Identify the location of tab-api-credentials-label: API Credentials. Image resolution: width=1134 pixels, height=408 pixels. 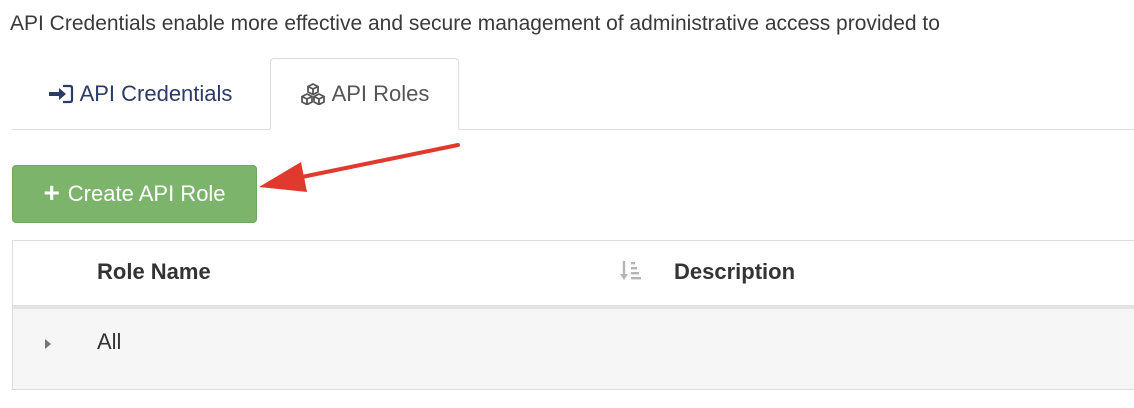
(156, 93).